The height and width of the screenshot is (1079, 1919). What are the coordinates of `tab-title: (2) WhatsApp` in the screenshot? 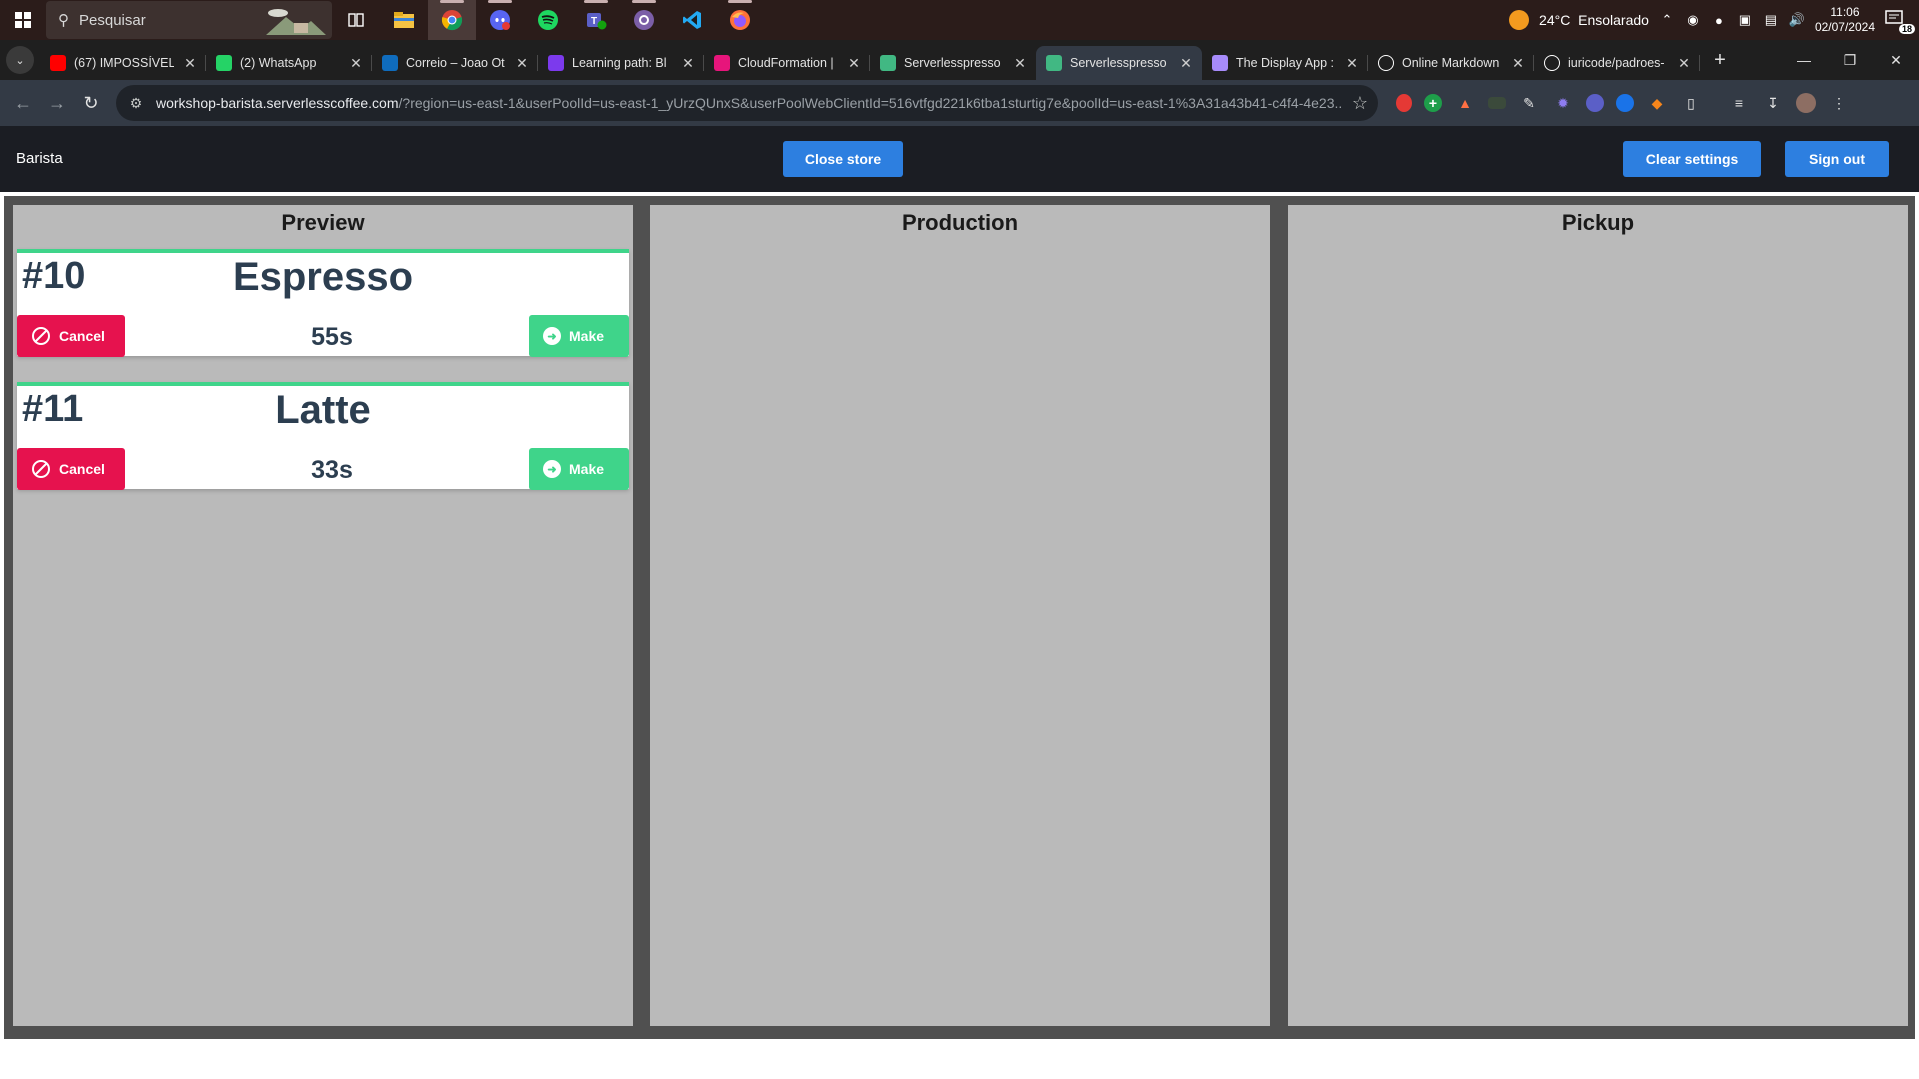 It's located at (278, 63).